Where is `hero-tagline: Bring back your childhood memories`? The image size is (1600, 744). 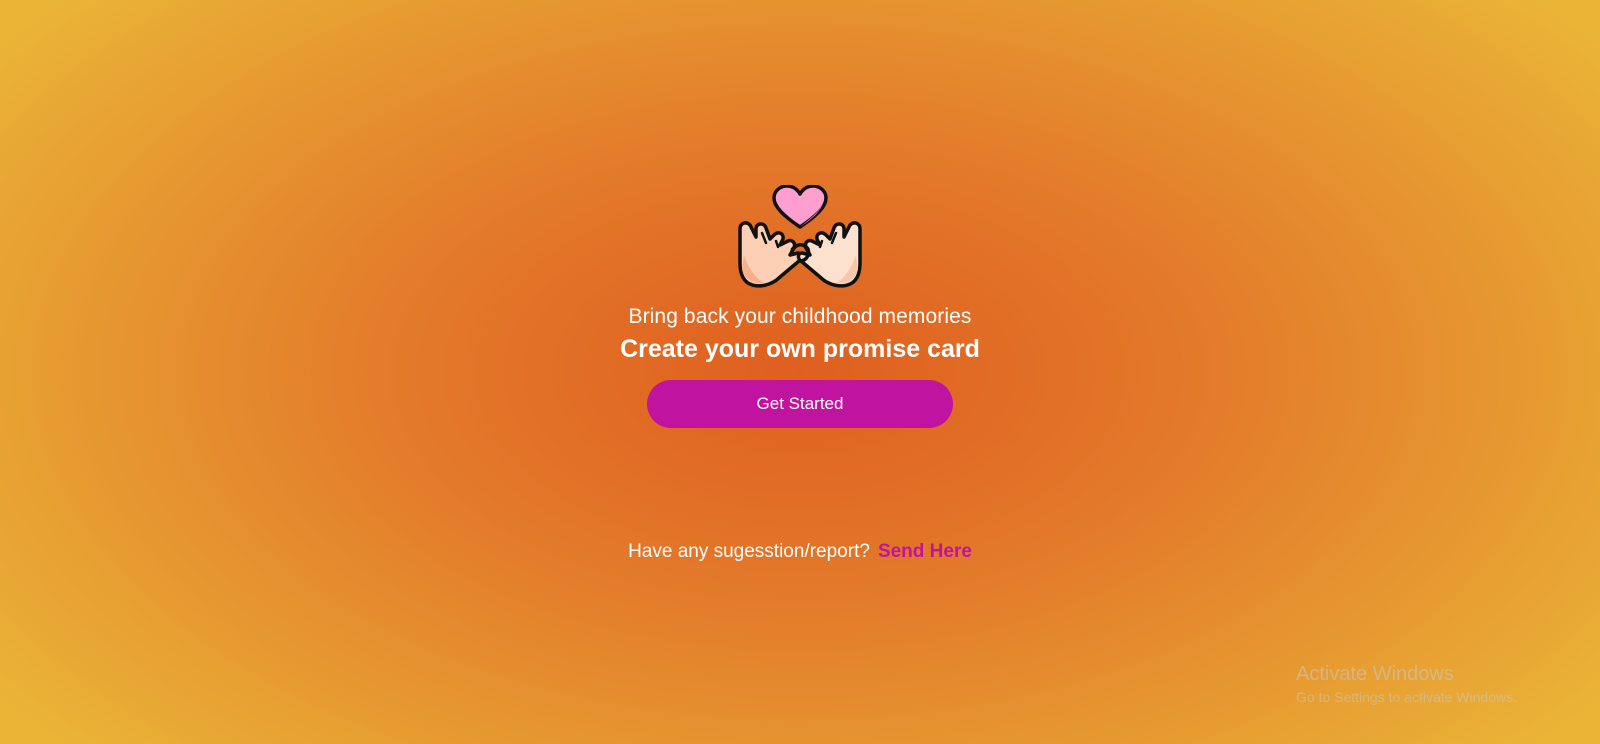
hero-tagline: Bring back your childhood memories is located at coordinates (800, 316).